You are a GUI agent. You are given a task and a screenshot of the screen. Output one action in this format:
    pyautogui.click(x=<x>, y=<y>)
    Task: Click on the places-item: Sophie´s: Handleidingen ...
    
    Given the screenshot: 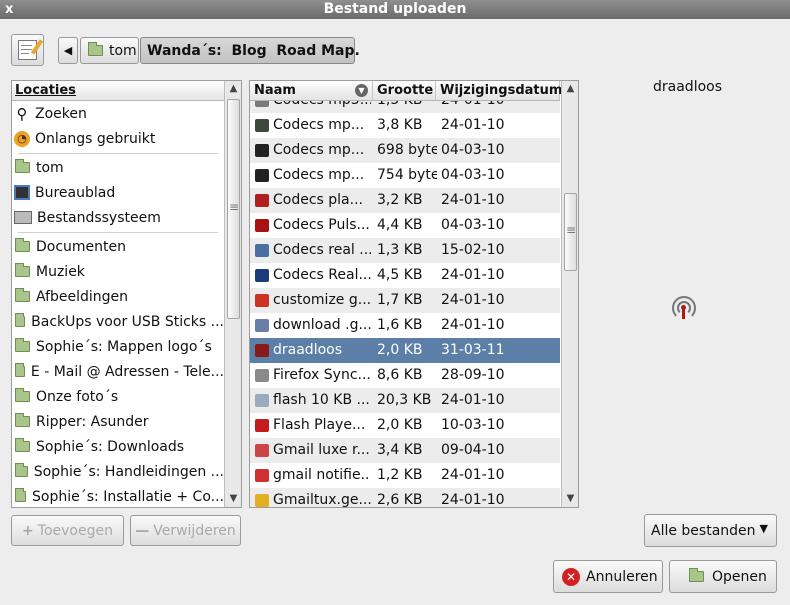 What is the action you would take?
    pyautogui.click(x=118, y=471)
    